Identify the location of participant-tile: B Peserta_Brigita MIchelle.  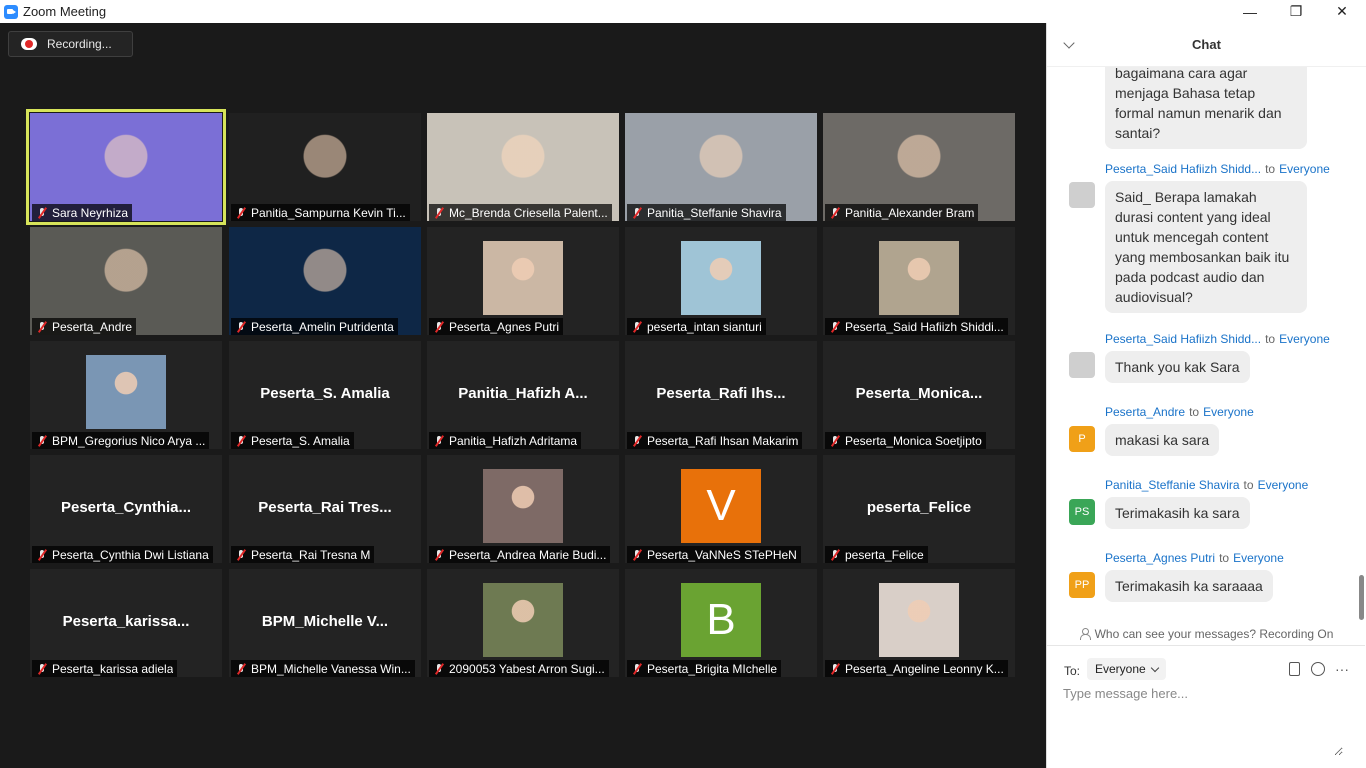
(721, 623).